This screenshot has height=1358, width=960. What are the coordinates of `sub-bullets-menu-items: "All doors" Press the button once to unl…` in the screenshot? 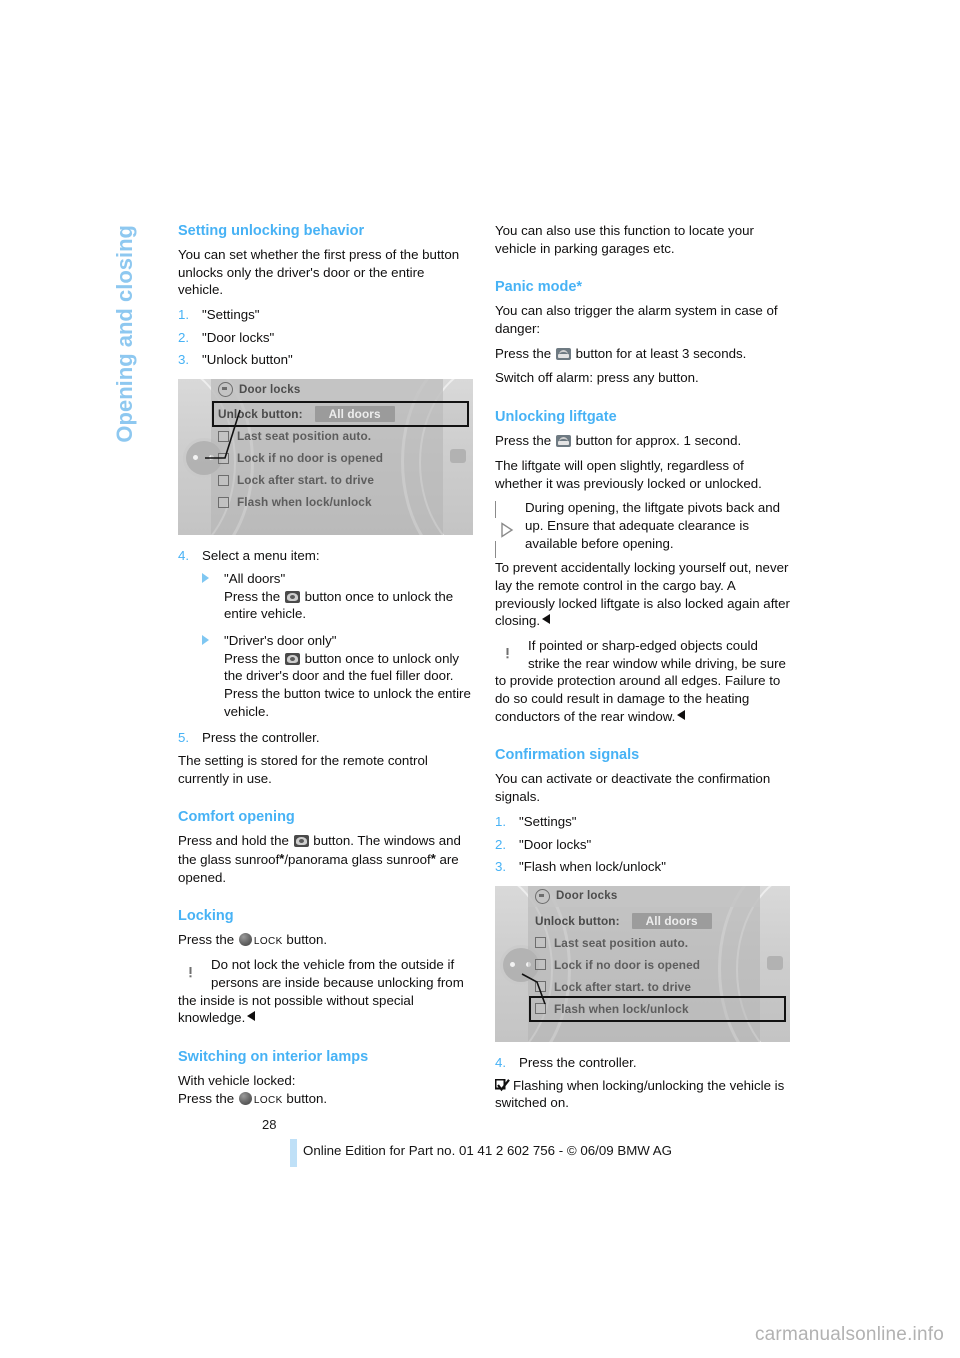 It's located at (325, 645).